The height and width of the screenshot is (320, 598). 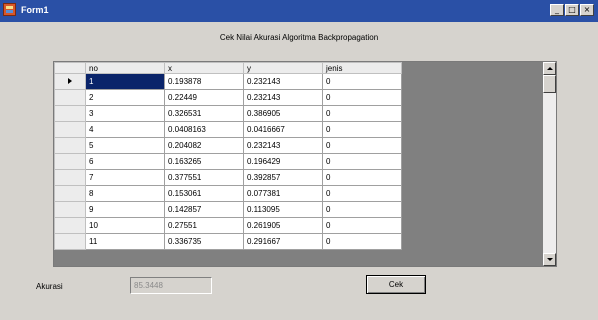 What do you see at coordinates (204, 81) in the screenshot?
I see `cell-x: 0.193878` at bounding box center [204, 81].